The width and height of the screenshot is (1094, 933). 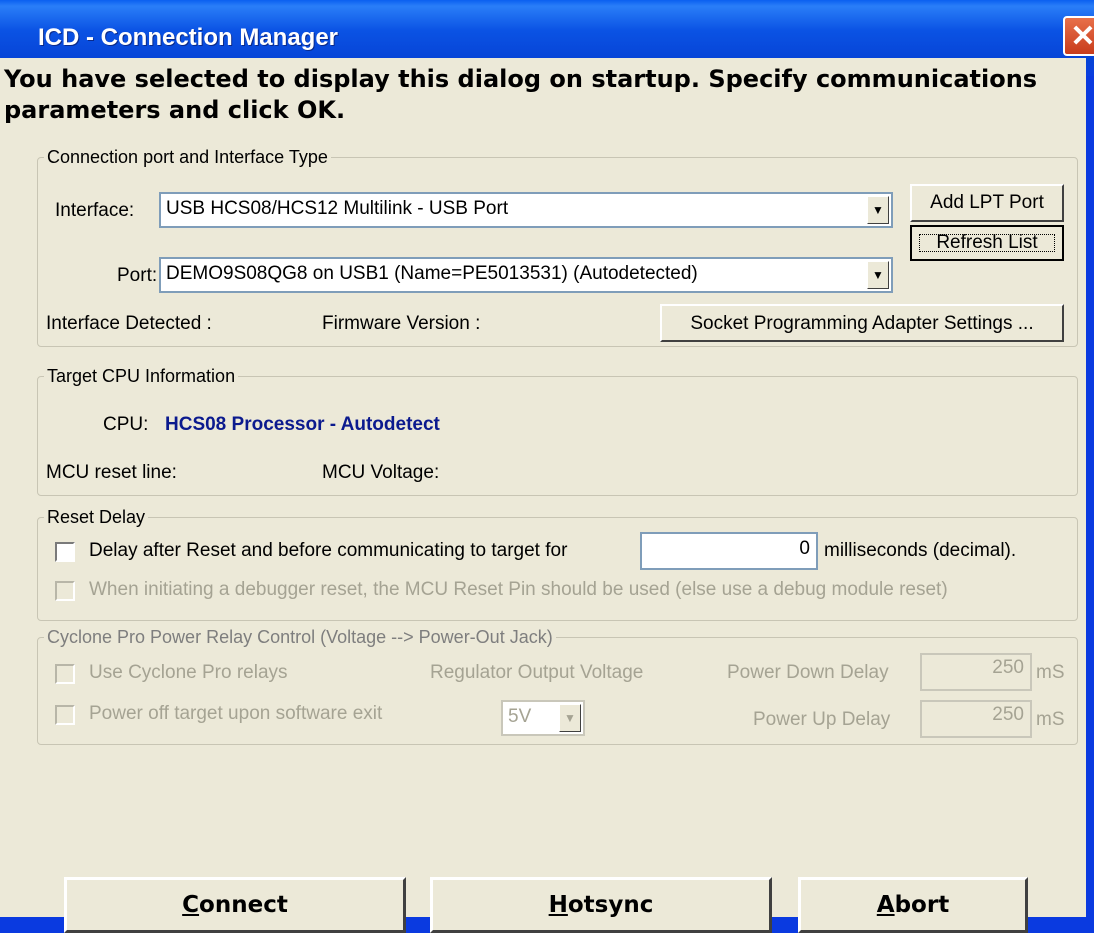 I want to click on power-down-unit: mS, so click(x=1050, y=672).